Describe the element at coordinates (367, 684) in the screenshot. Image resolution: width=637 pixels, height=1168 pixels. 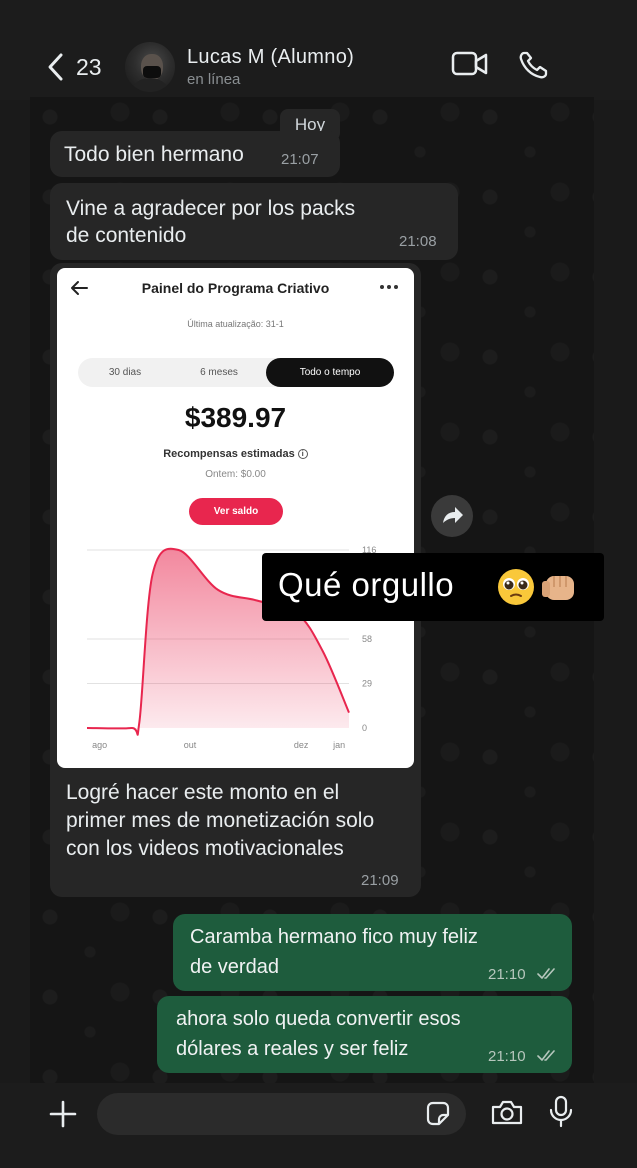
I see `chart-y-tick-label: 29` at that location.